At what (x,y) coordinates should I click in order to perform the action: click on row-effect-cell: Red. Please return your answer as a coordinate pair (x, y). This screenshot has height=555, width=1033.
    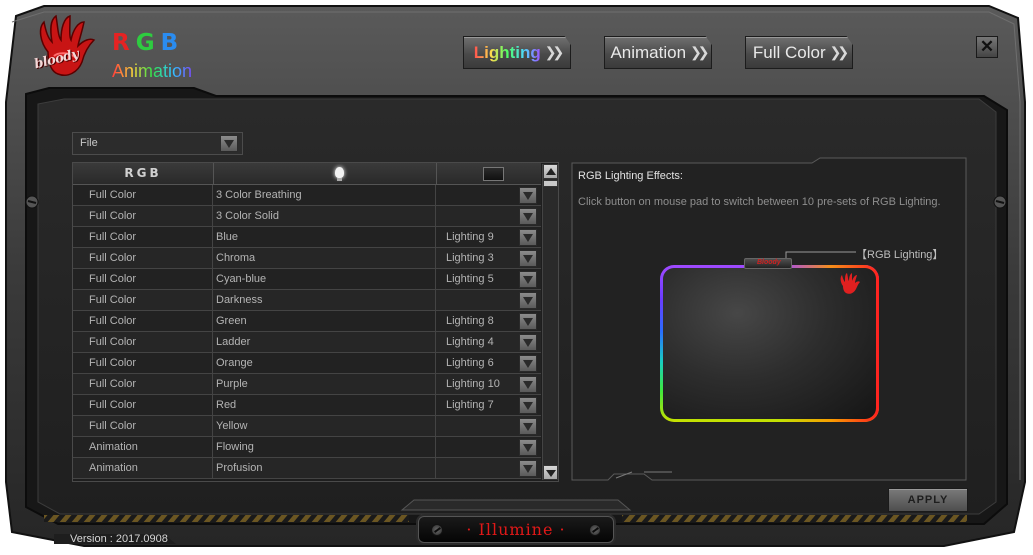
    Looking at the image, I should click on (324, 405).